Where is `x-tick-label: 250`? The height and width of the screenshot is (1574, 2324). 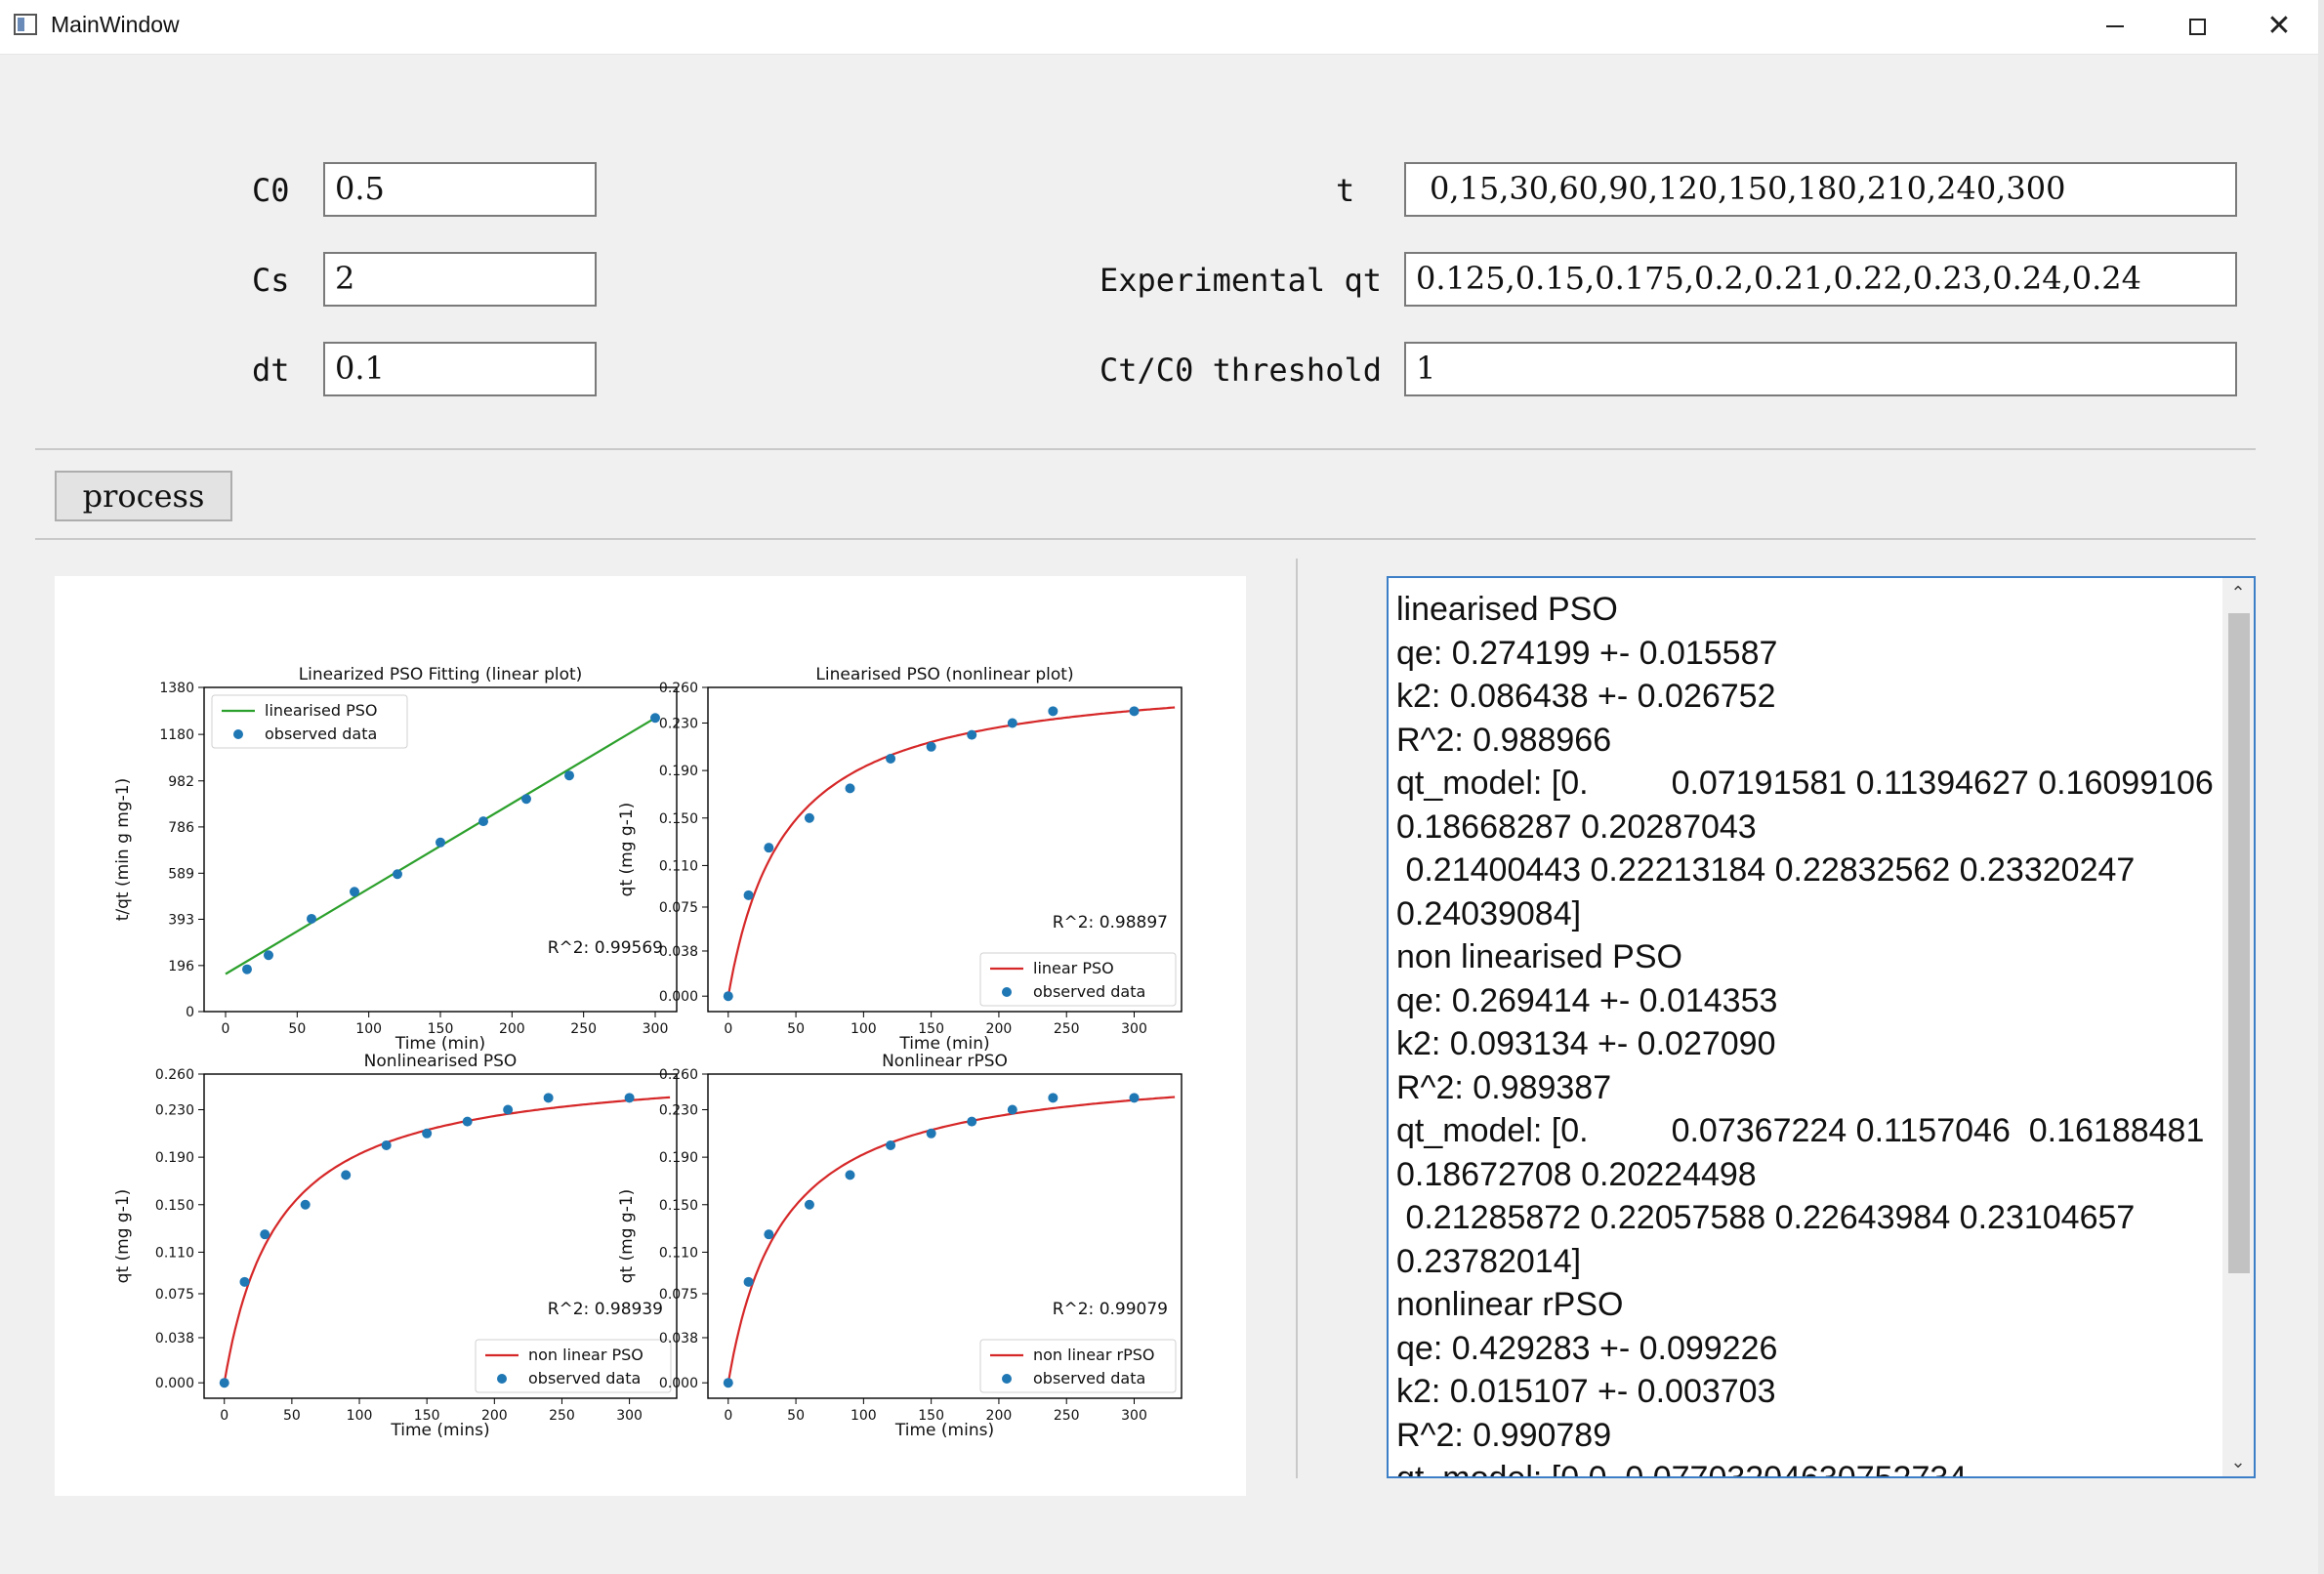
x-tick-label: 250 is located at coordinates (583, 1029).